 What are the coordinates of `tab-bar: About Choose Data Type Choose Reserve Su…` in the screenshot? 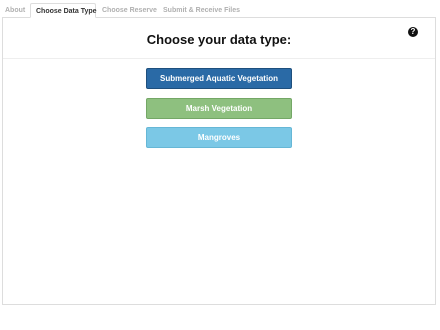 It's located at (220, 9).